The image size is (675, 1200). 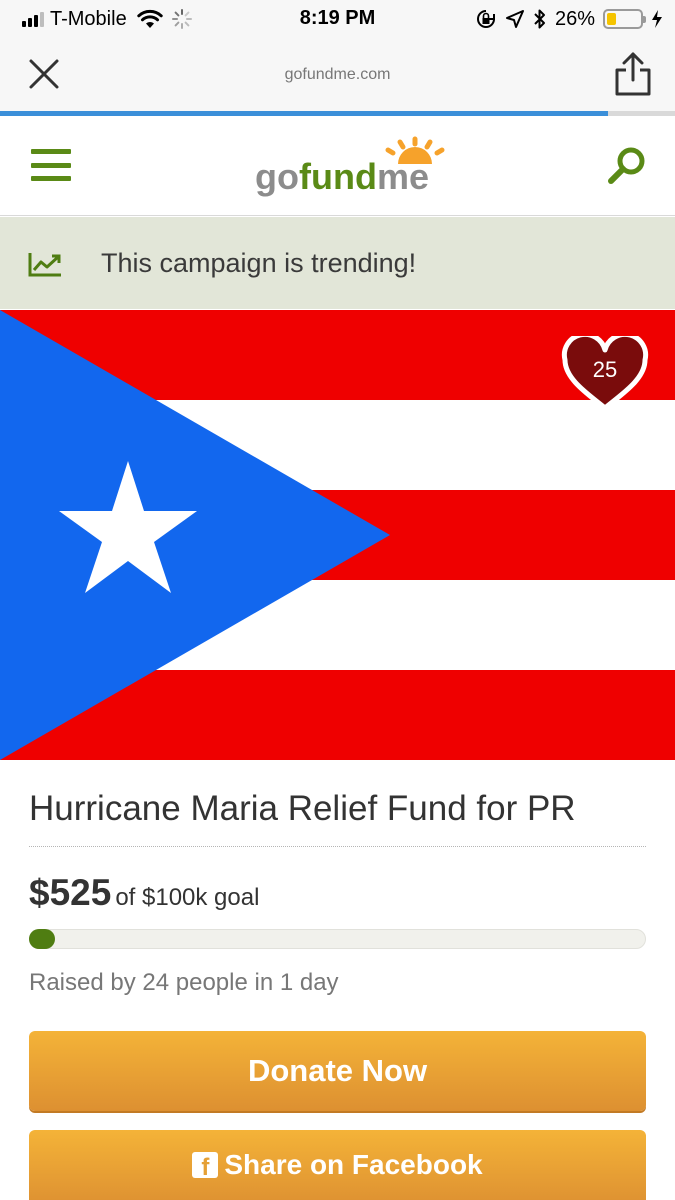 I want to click on orientation-lock-icon, so click(x=486, y=19).